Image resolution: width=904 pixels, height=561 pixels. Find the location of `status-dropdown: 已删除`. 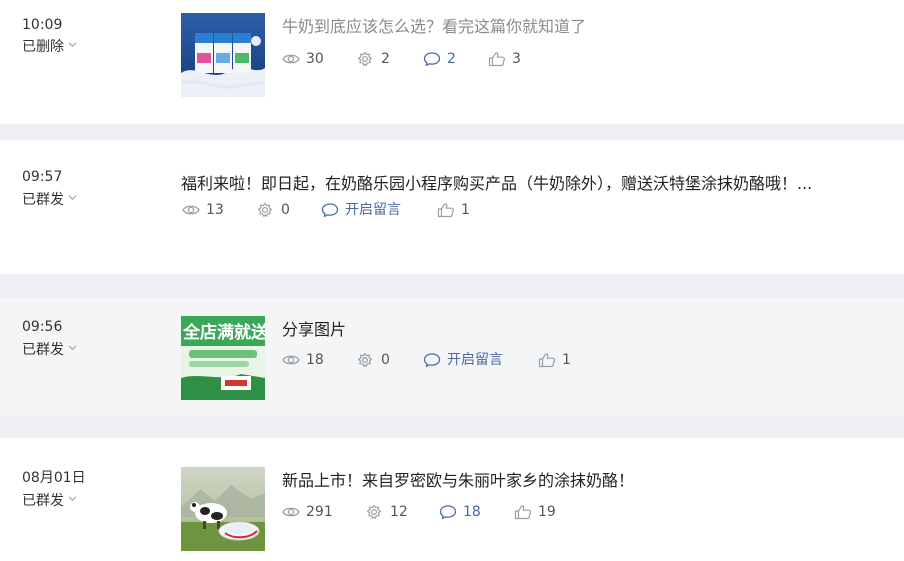

status-dropdown: 已删除 is located at coordinates (49, 47).